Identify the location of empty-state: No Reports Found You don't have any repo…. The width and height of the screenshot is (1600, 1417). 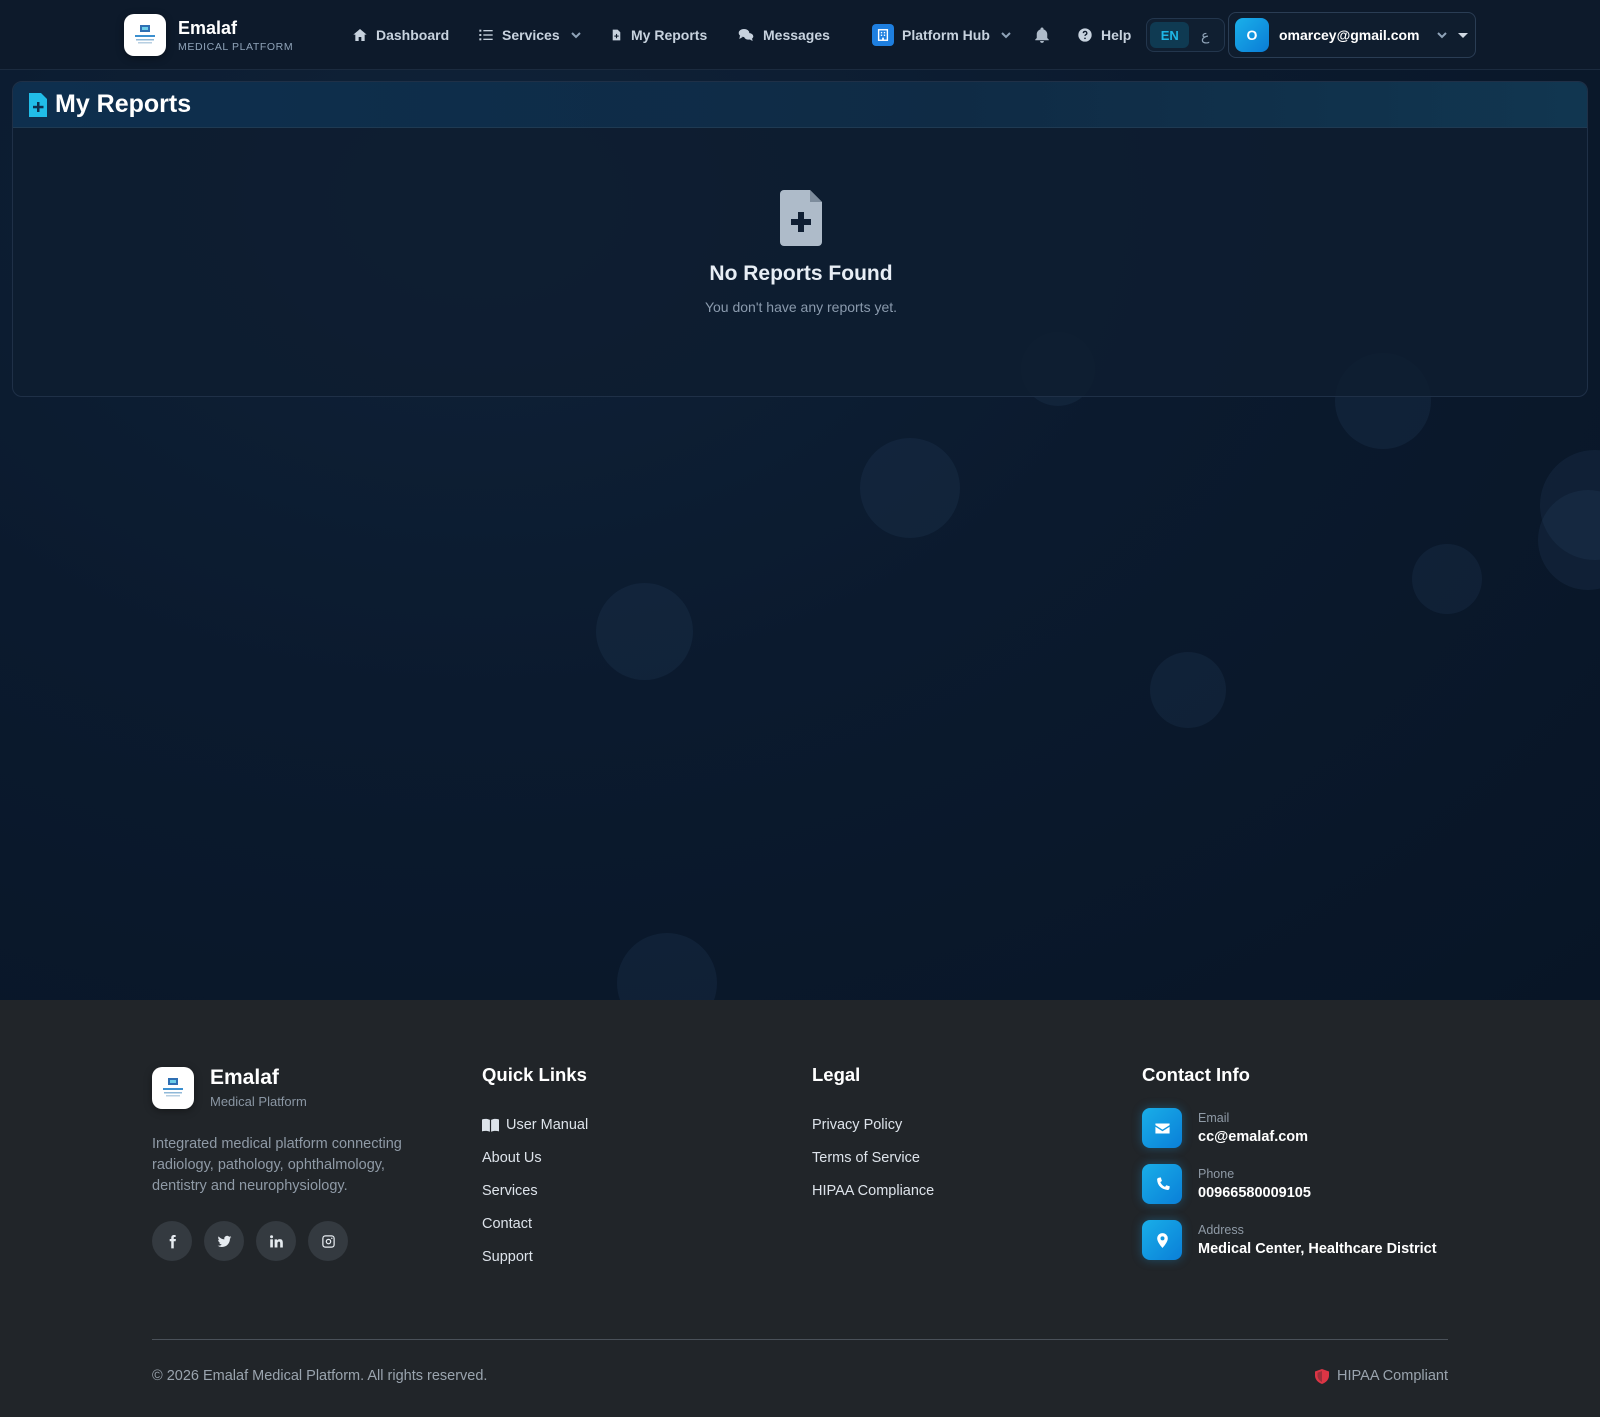
(800, 252).